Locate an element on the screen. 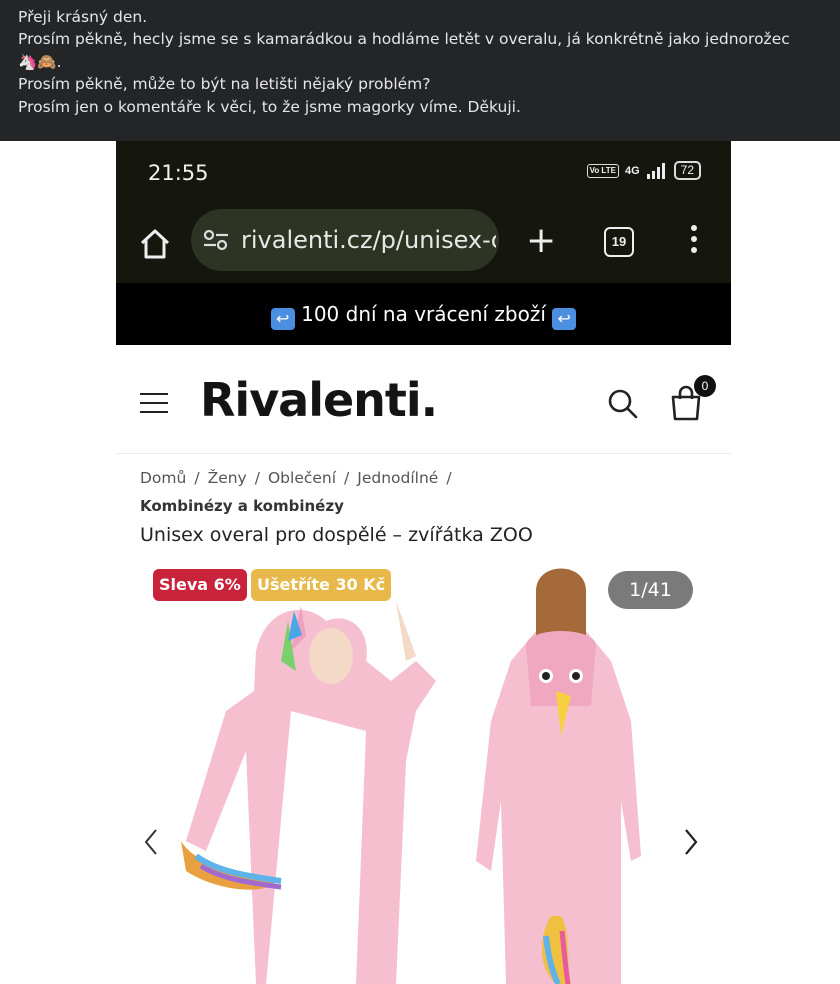 The height and width of the screenshot is (984, 840). post-line: 🦄🙈. is located at coordinates (40, 61).